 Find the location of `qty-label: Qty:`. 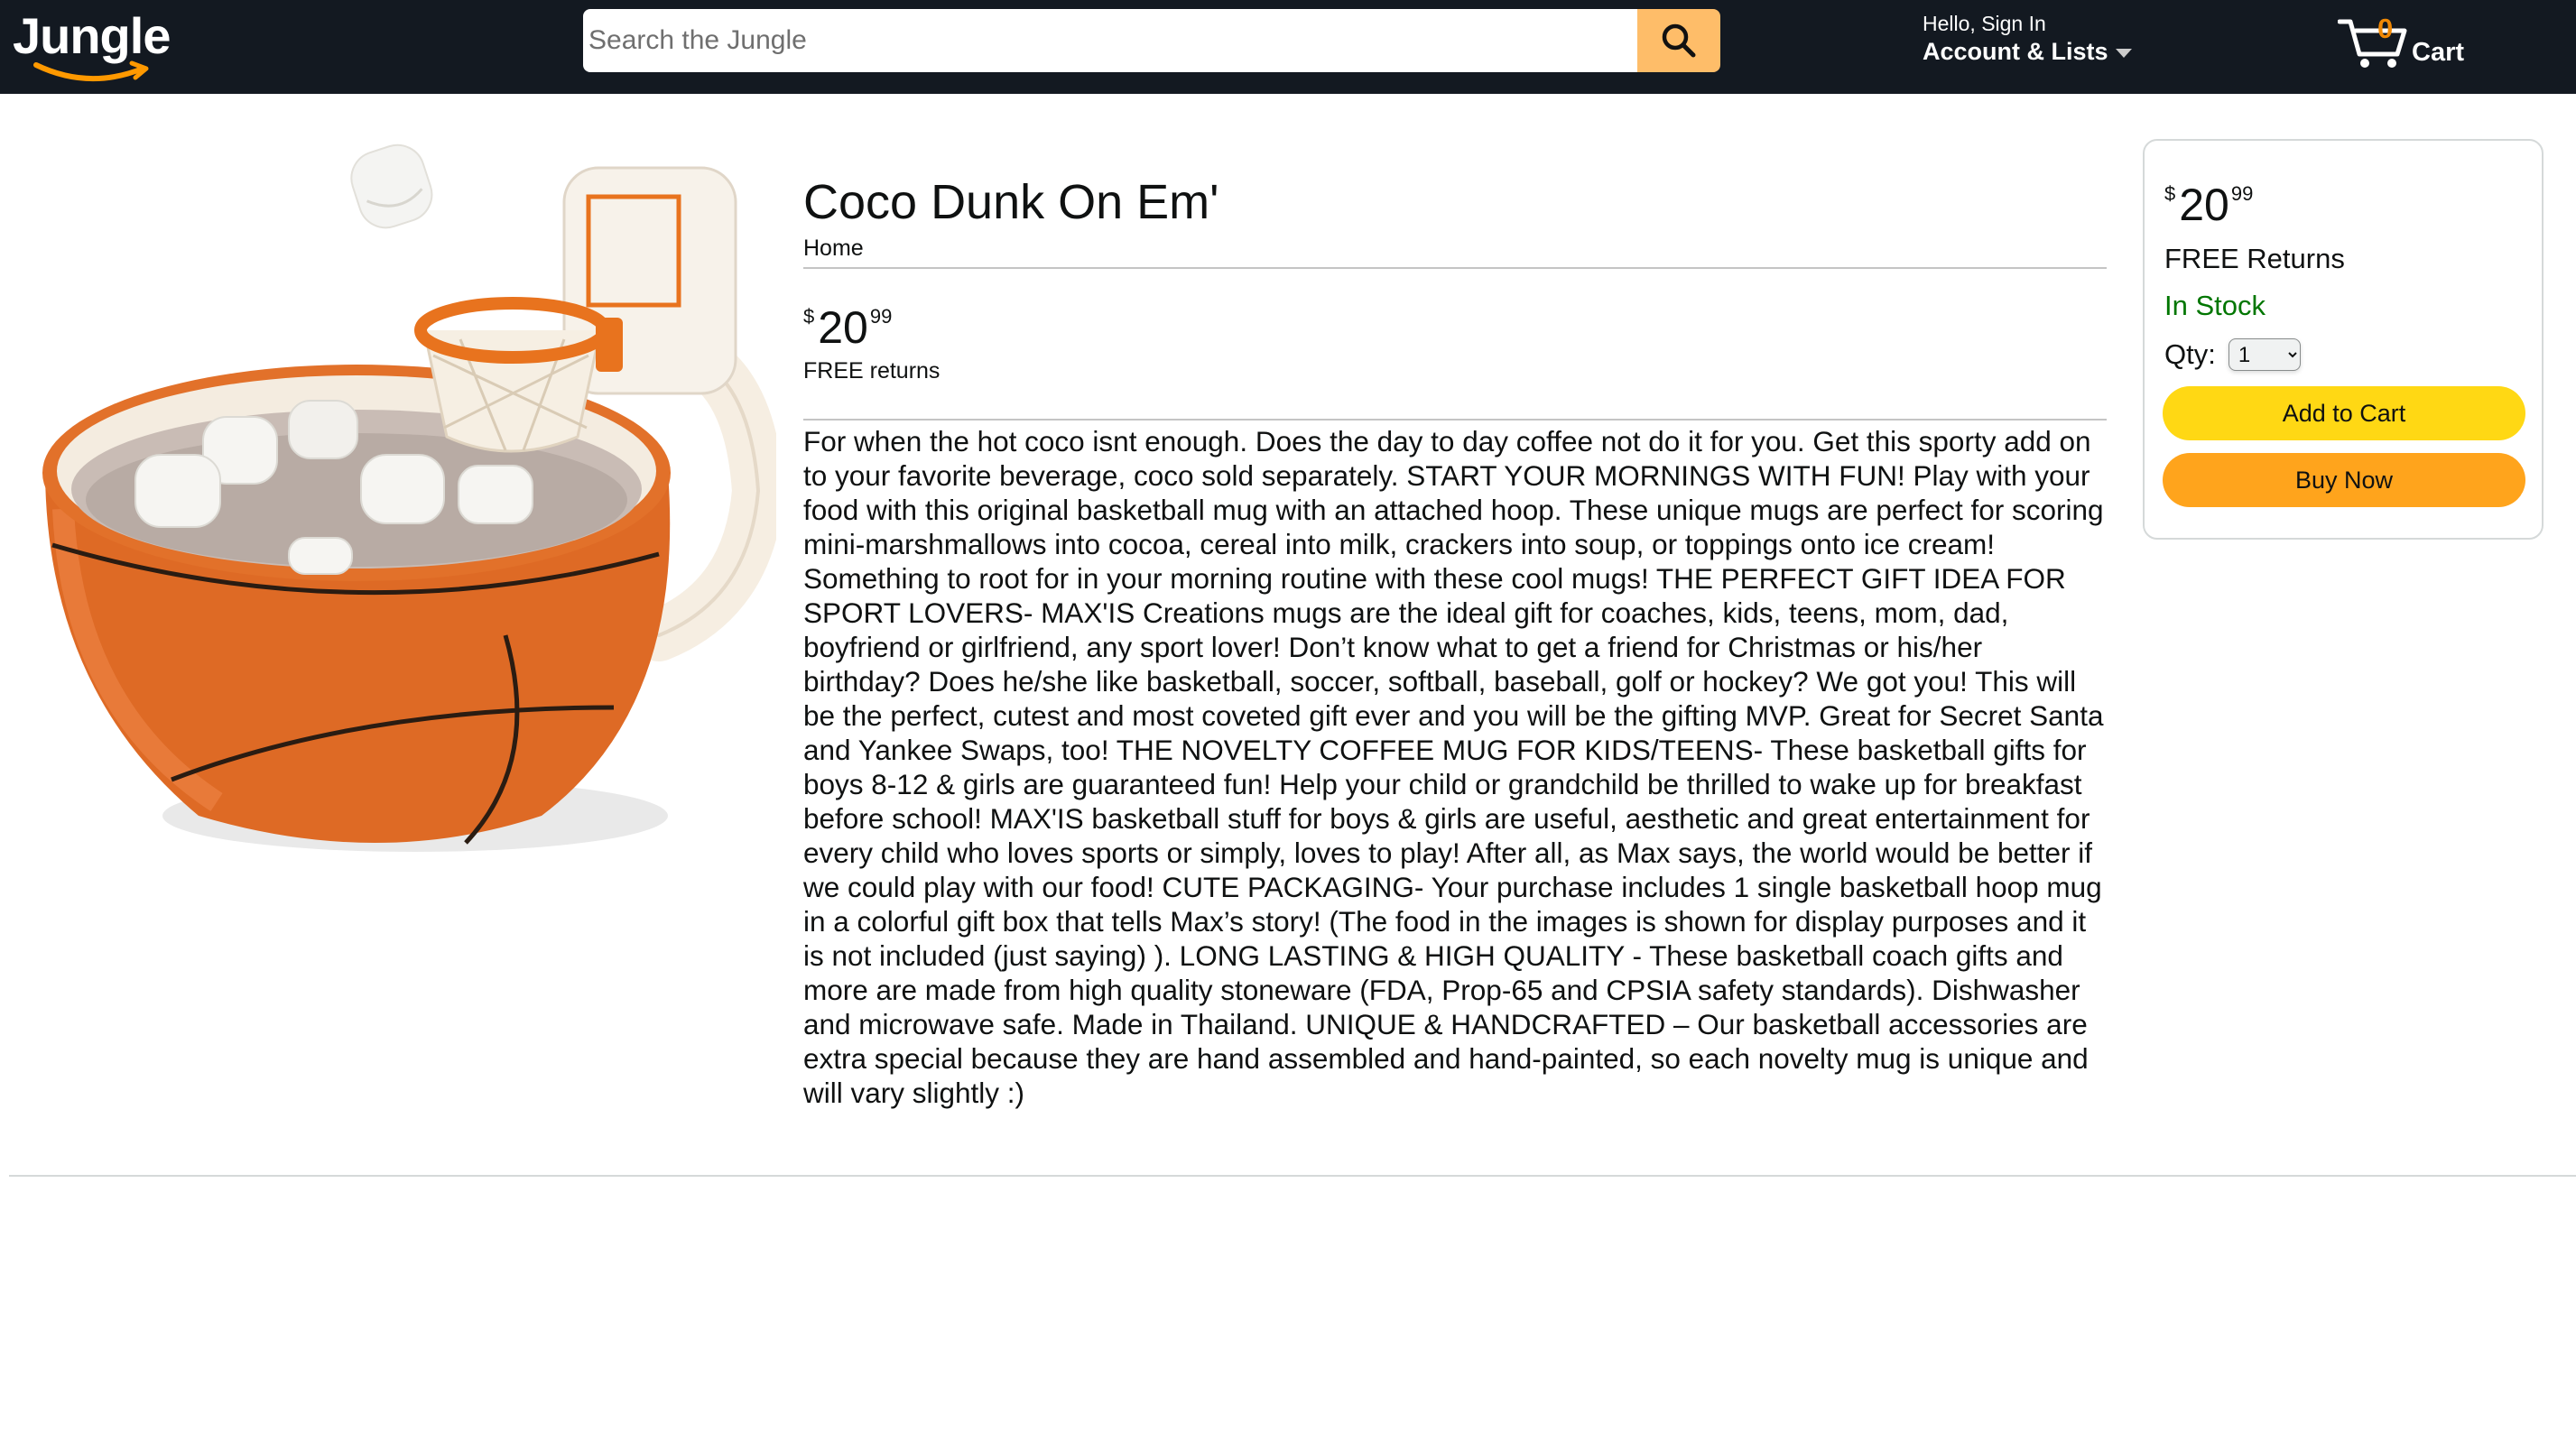

qty-label: Qty: is located at coordinates (2190, 354).